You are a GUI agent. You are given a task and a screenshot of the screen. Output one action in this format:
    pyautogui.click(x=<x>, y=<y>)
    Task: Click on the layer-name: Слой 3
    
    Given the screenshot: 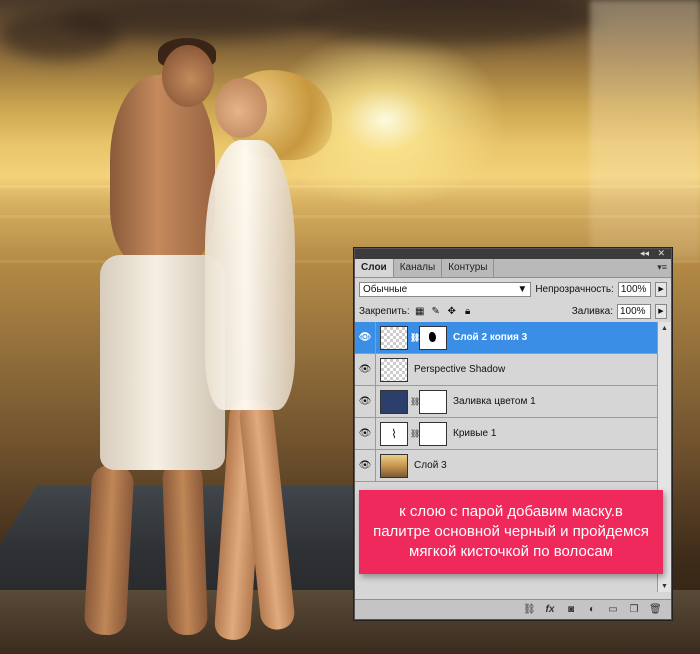 What is the action you would take?
    pyautogui.click(x=430, y=465)
    